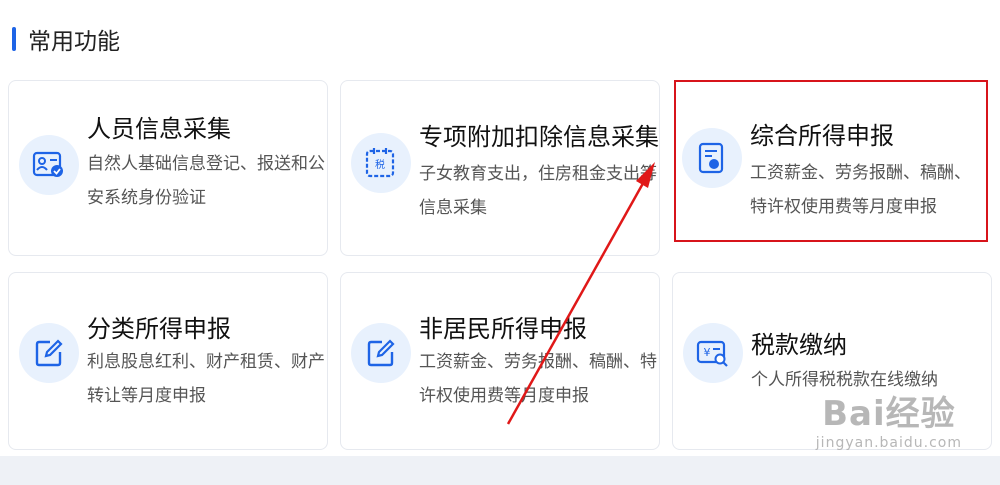 Image resolution: width=1000 pixels, height=485 pixels. What do you see at coordinates (206, 379) in the screenshot?
I see `card-desc: 利息股息红利、财产租赁、财产转让等月度申报` at bounding box center [206, 379].